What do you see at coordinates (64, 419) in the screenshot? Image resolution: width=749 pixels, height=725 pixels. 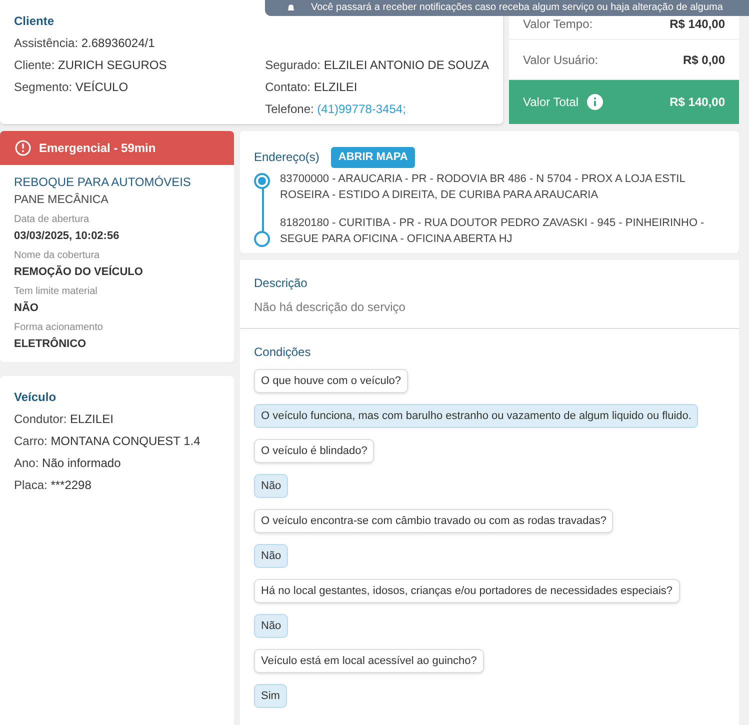 I see `field-text: Condutor: ELZILEI` at bounding box center [64, 419].